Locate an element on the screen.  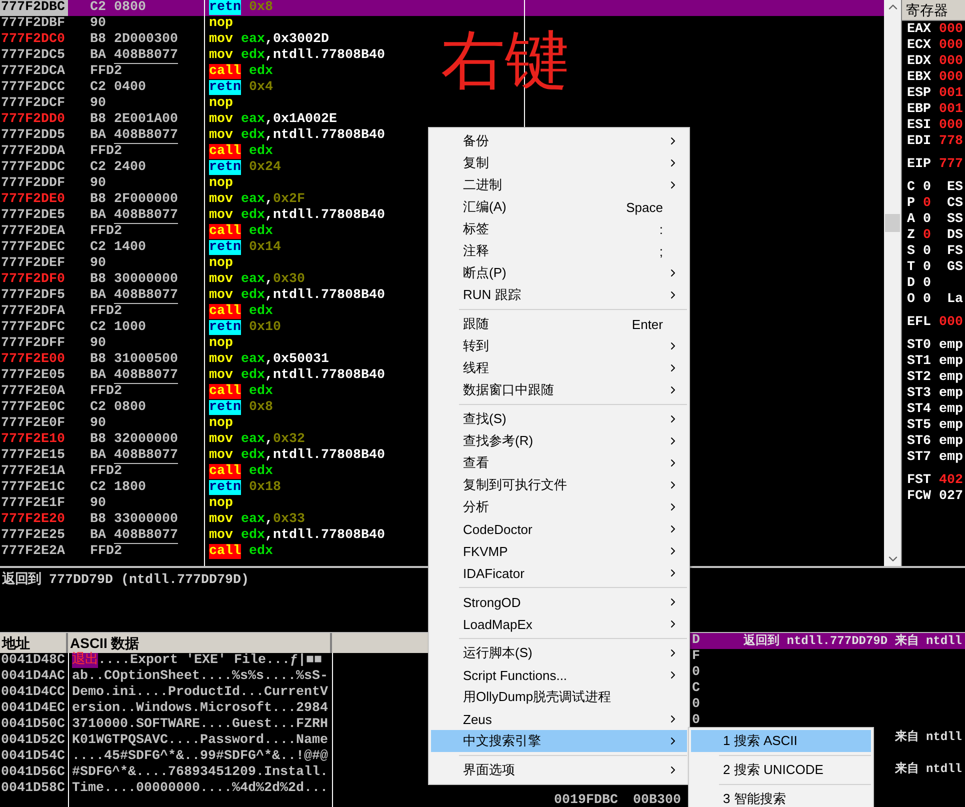
segment-name: FS is located at coordinates (955, 252).